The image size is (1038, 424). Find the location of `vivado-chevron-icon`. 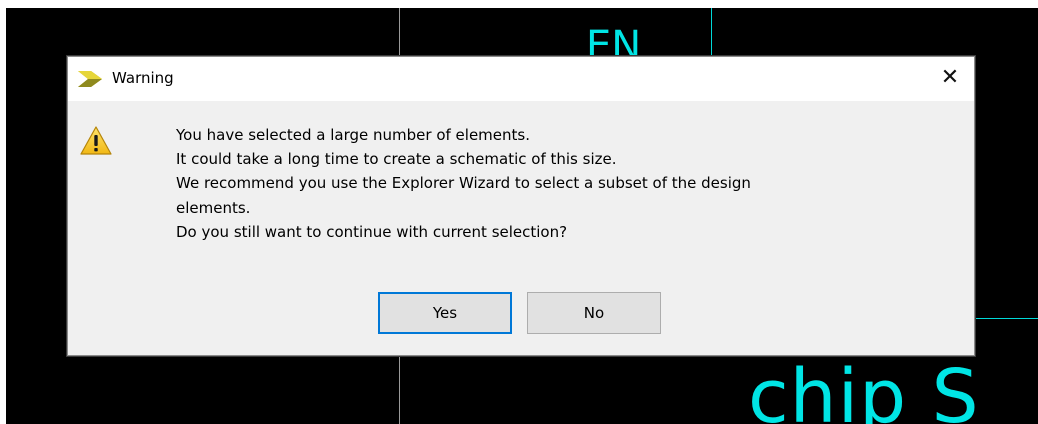

vivado-chevron-icon is located at coordinates (90, 79).